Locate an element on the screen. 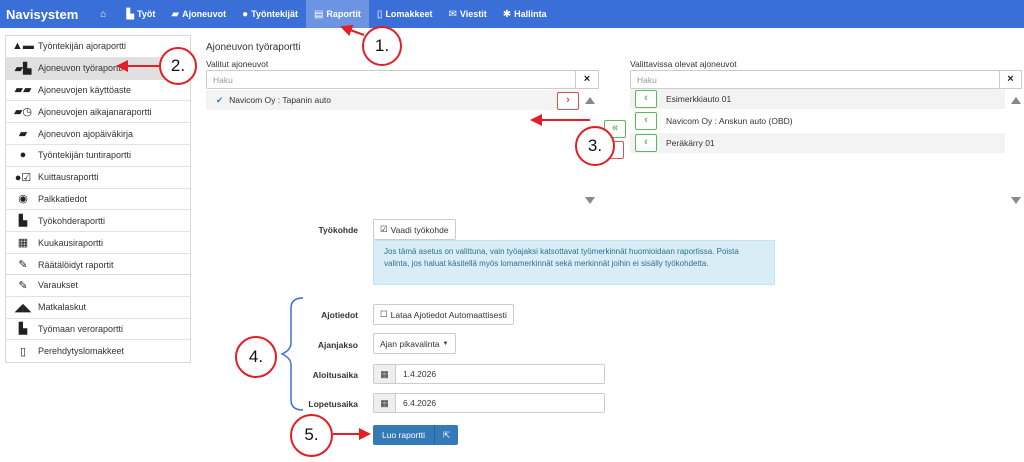 The height and width of the screenshot is (462, 1024). annotation-3: 3. is located at coordinates (595, 146).